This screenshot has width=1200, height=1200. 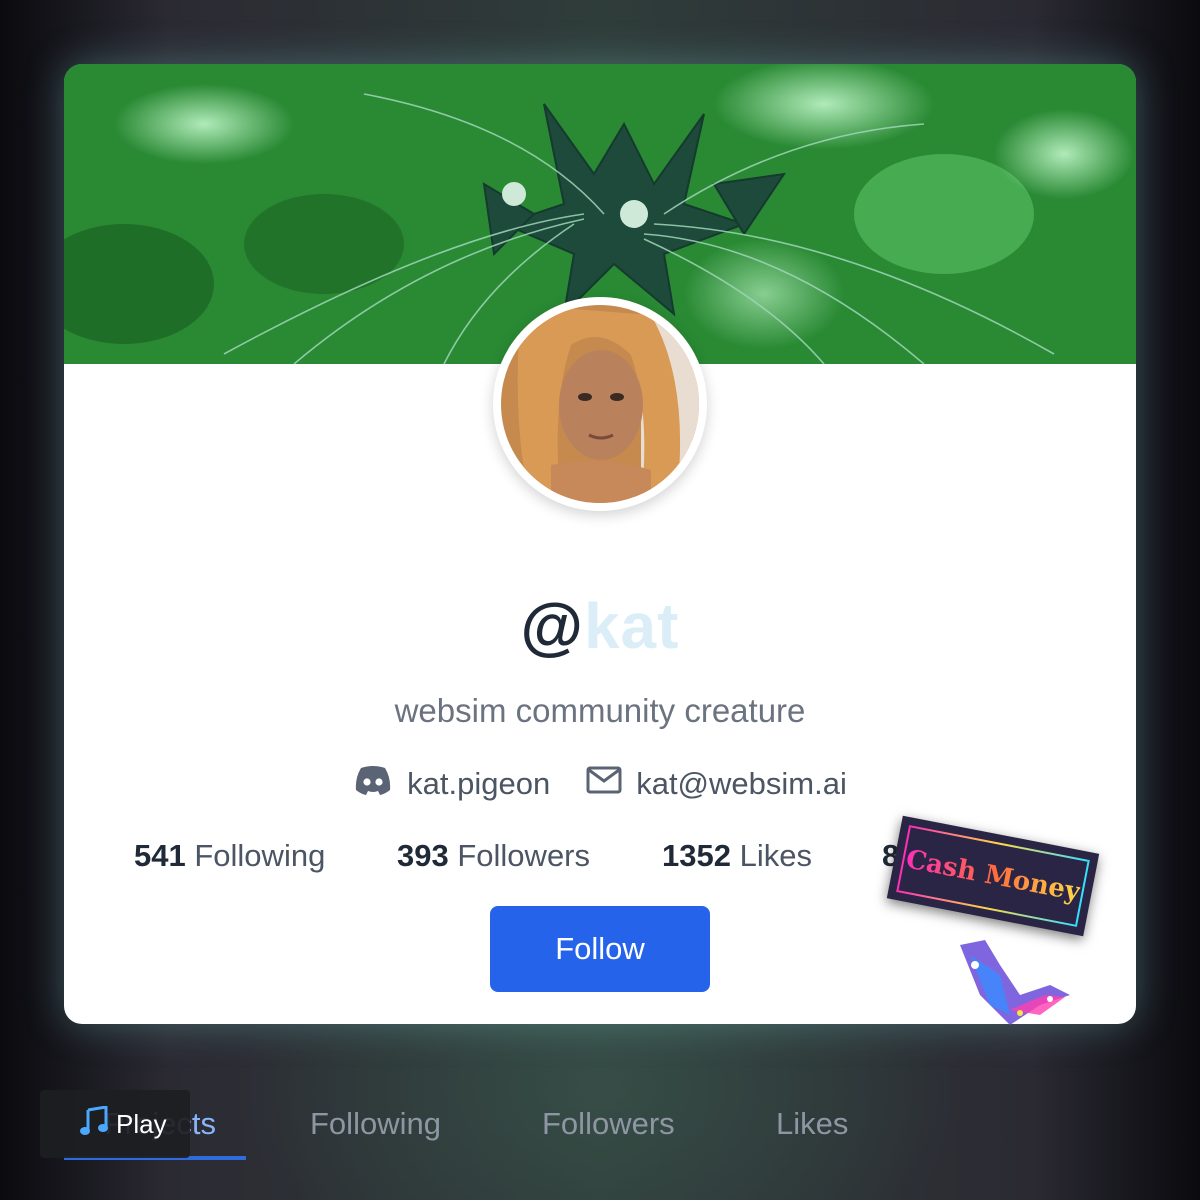 What do you see at coordinates (524, 855) in the screenshot?
I see `stat-label: Followers` at bounding box center [524, 855].